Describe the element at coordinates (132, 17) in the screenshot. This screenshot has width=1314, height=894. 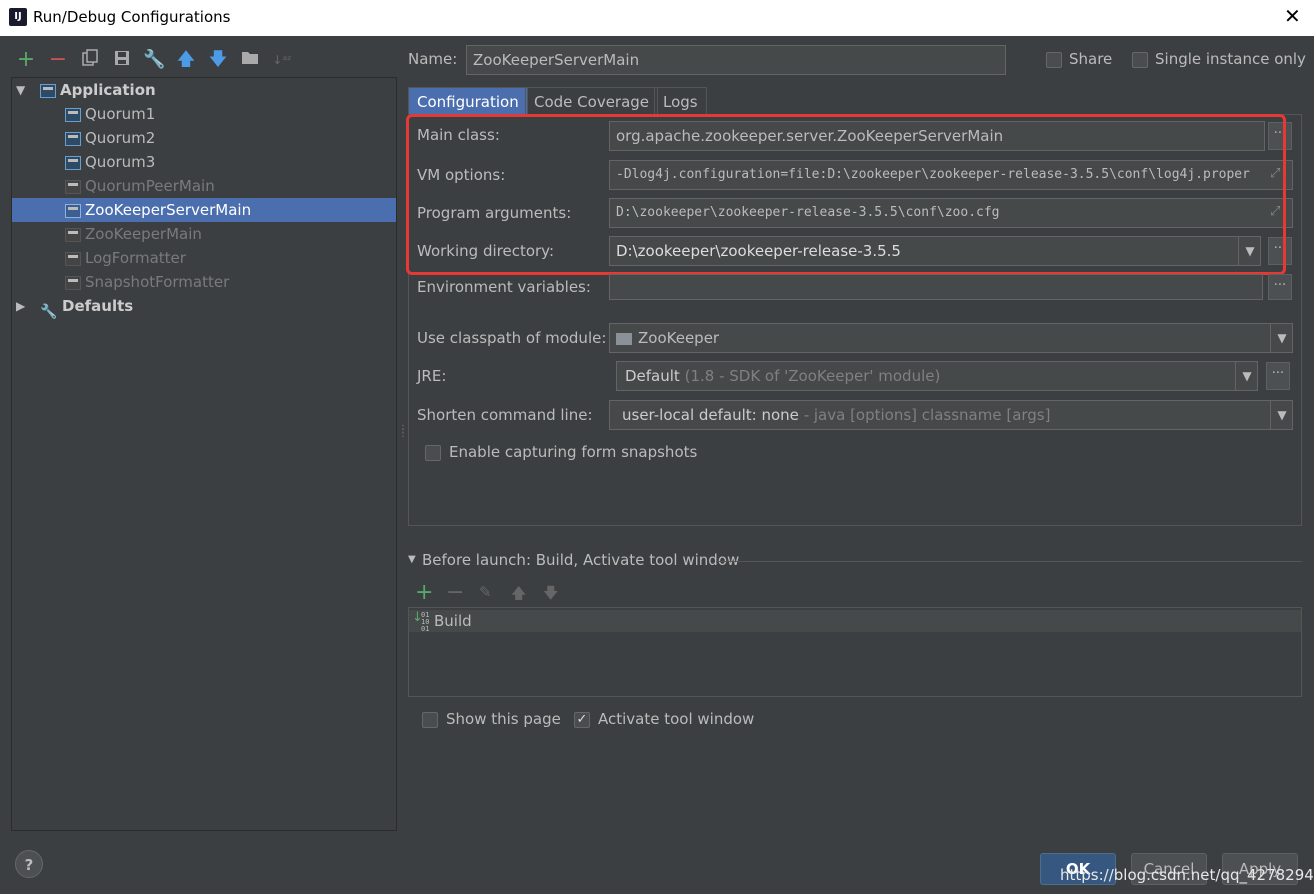
I see `window-title: Run/Debug Configurations` at that location.